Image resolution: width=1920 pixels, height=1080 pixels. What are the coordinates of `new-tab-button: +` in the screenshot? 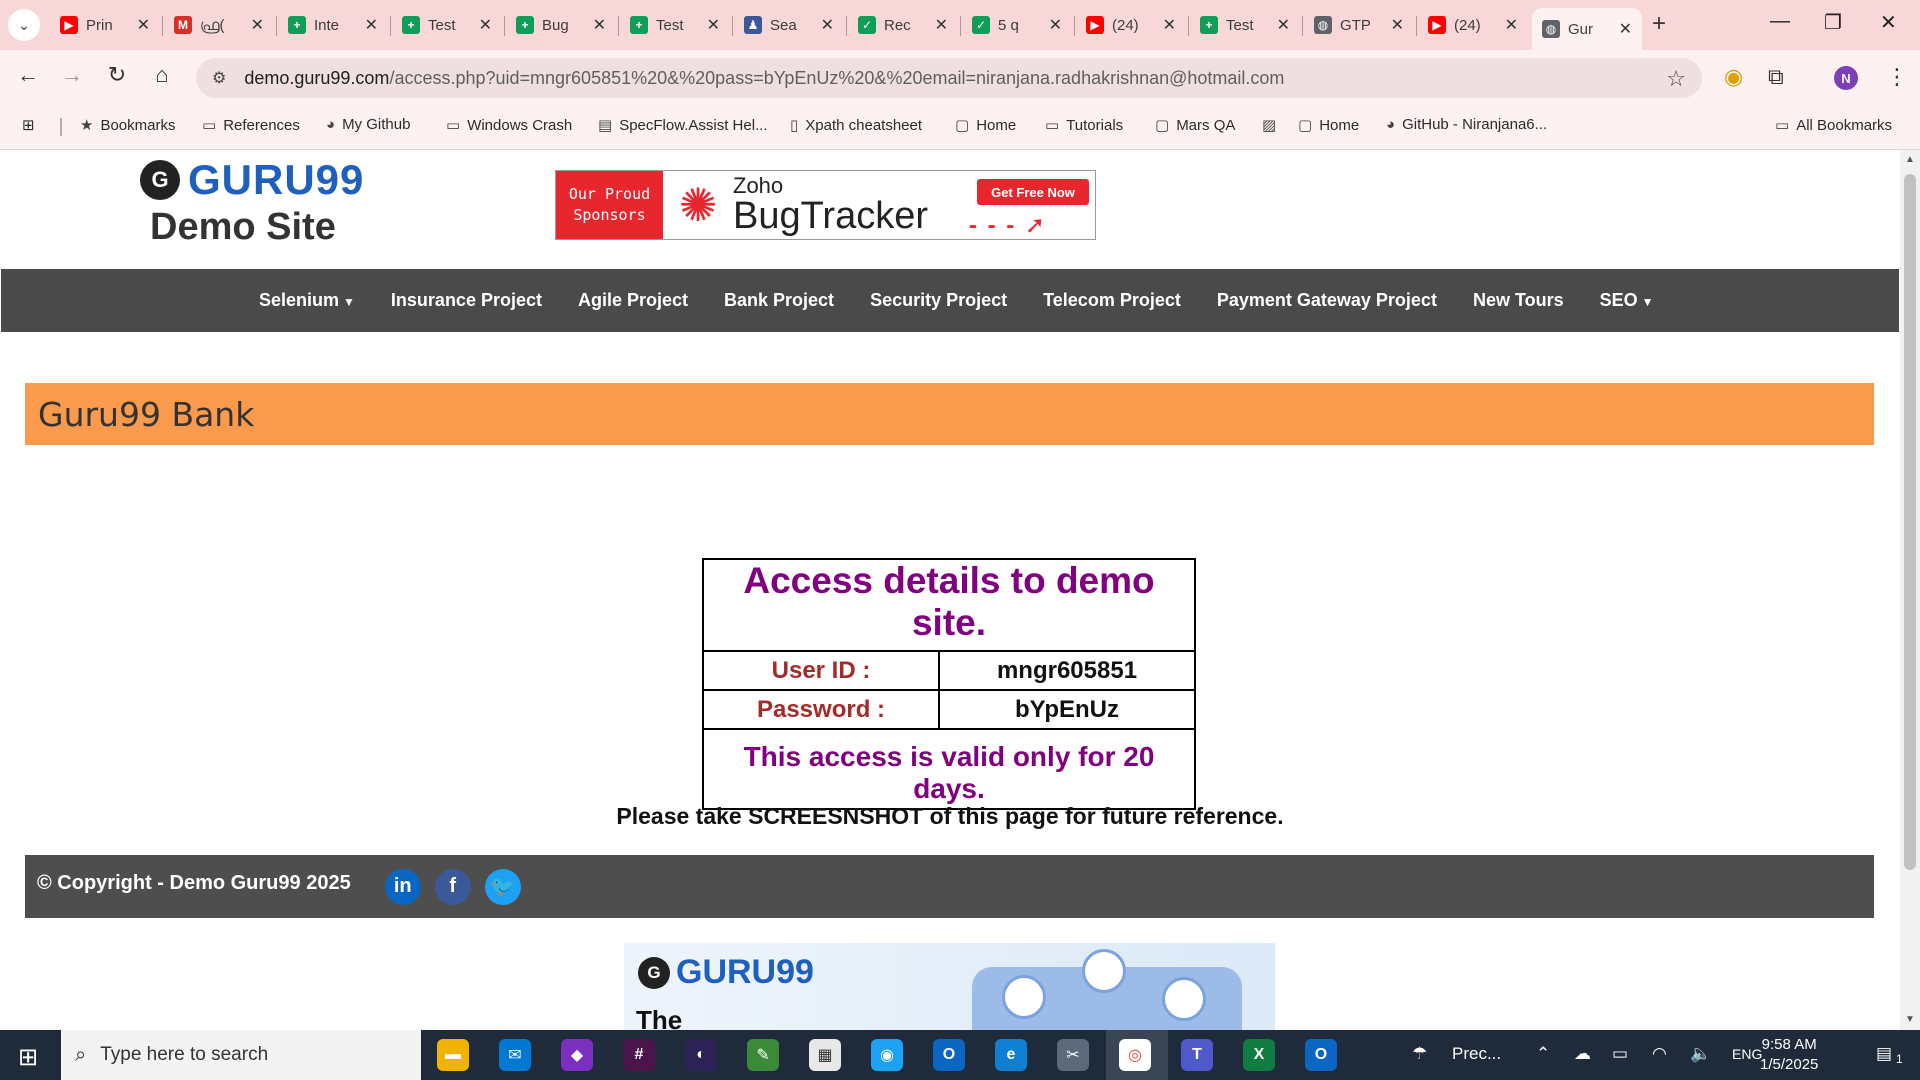 It's located at (1659, 24).